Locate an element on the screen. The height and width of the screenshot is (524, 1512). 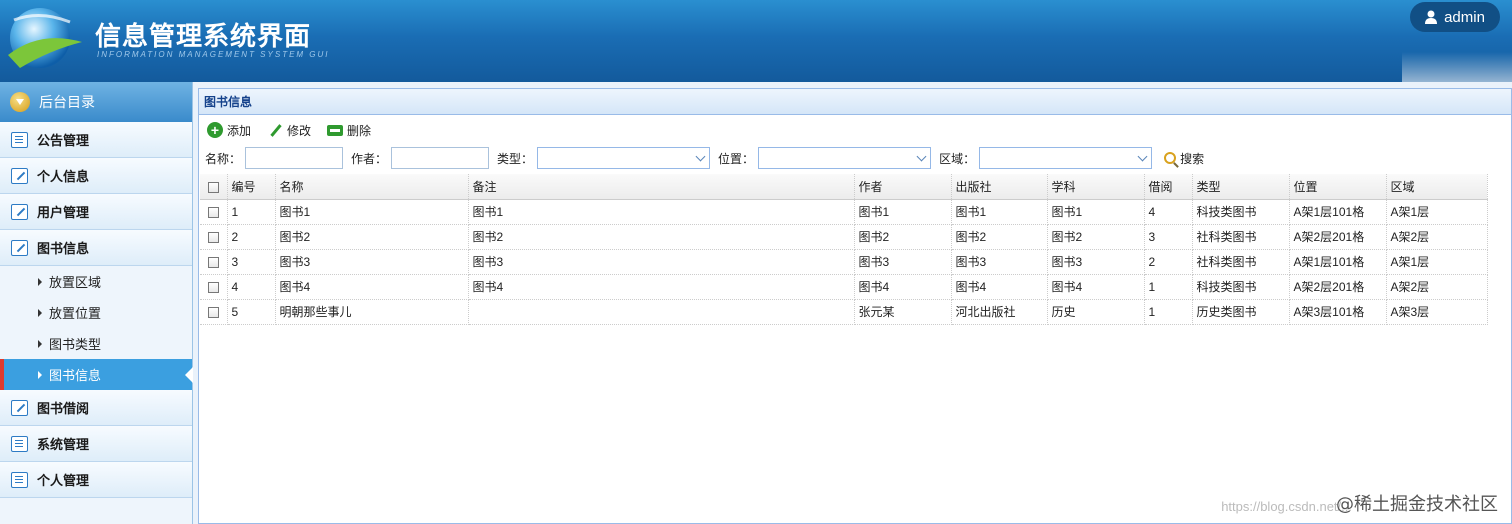
column-header: 区域 is located at coordinates (1437, 187).